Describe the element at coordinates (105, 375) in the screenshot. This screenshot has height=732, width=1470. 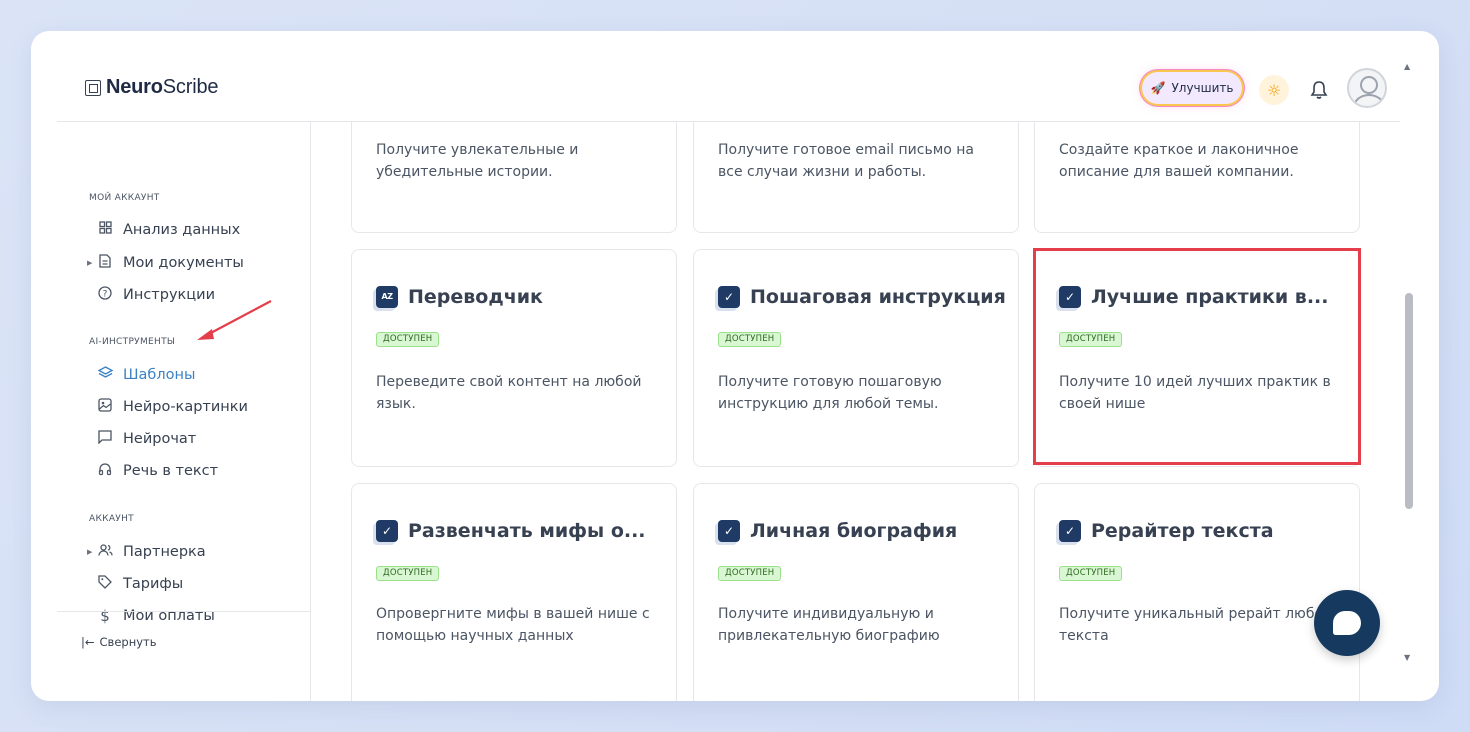
I see `layers-icon` at that location.